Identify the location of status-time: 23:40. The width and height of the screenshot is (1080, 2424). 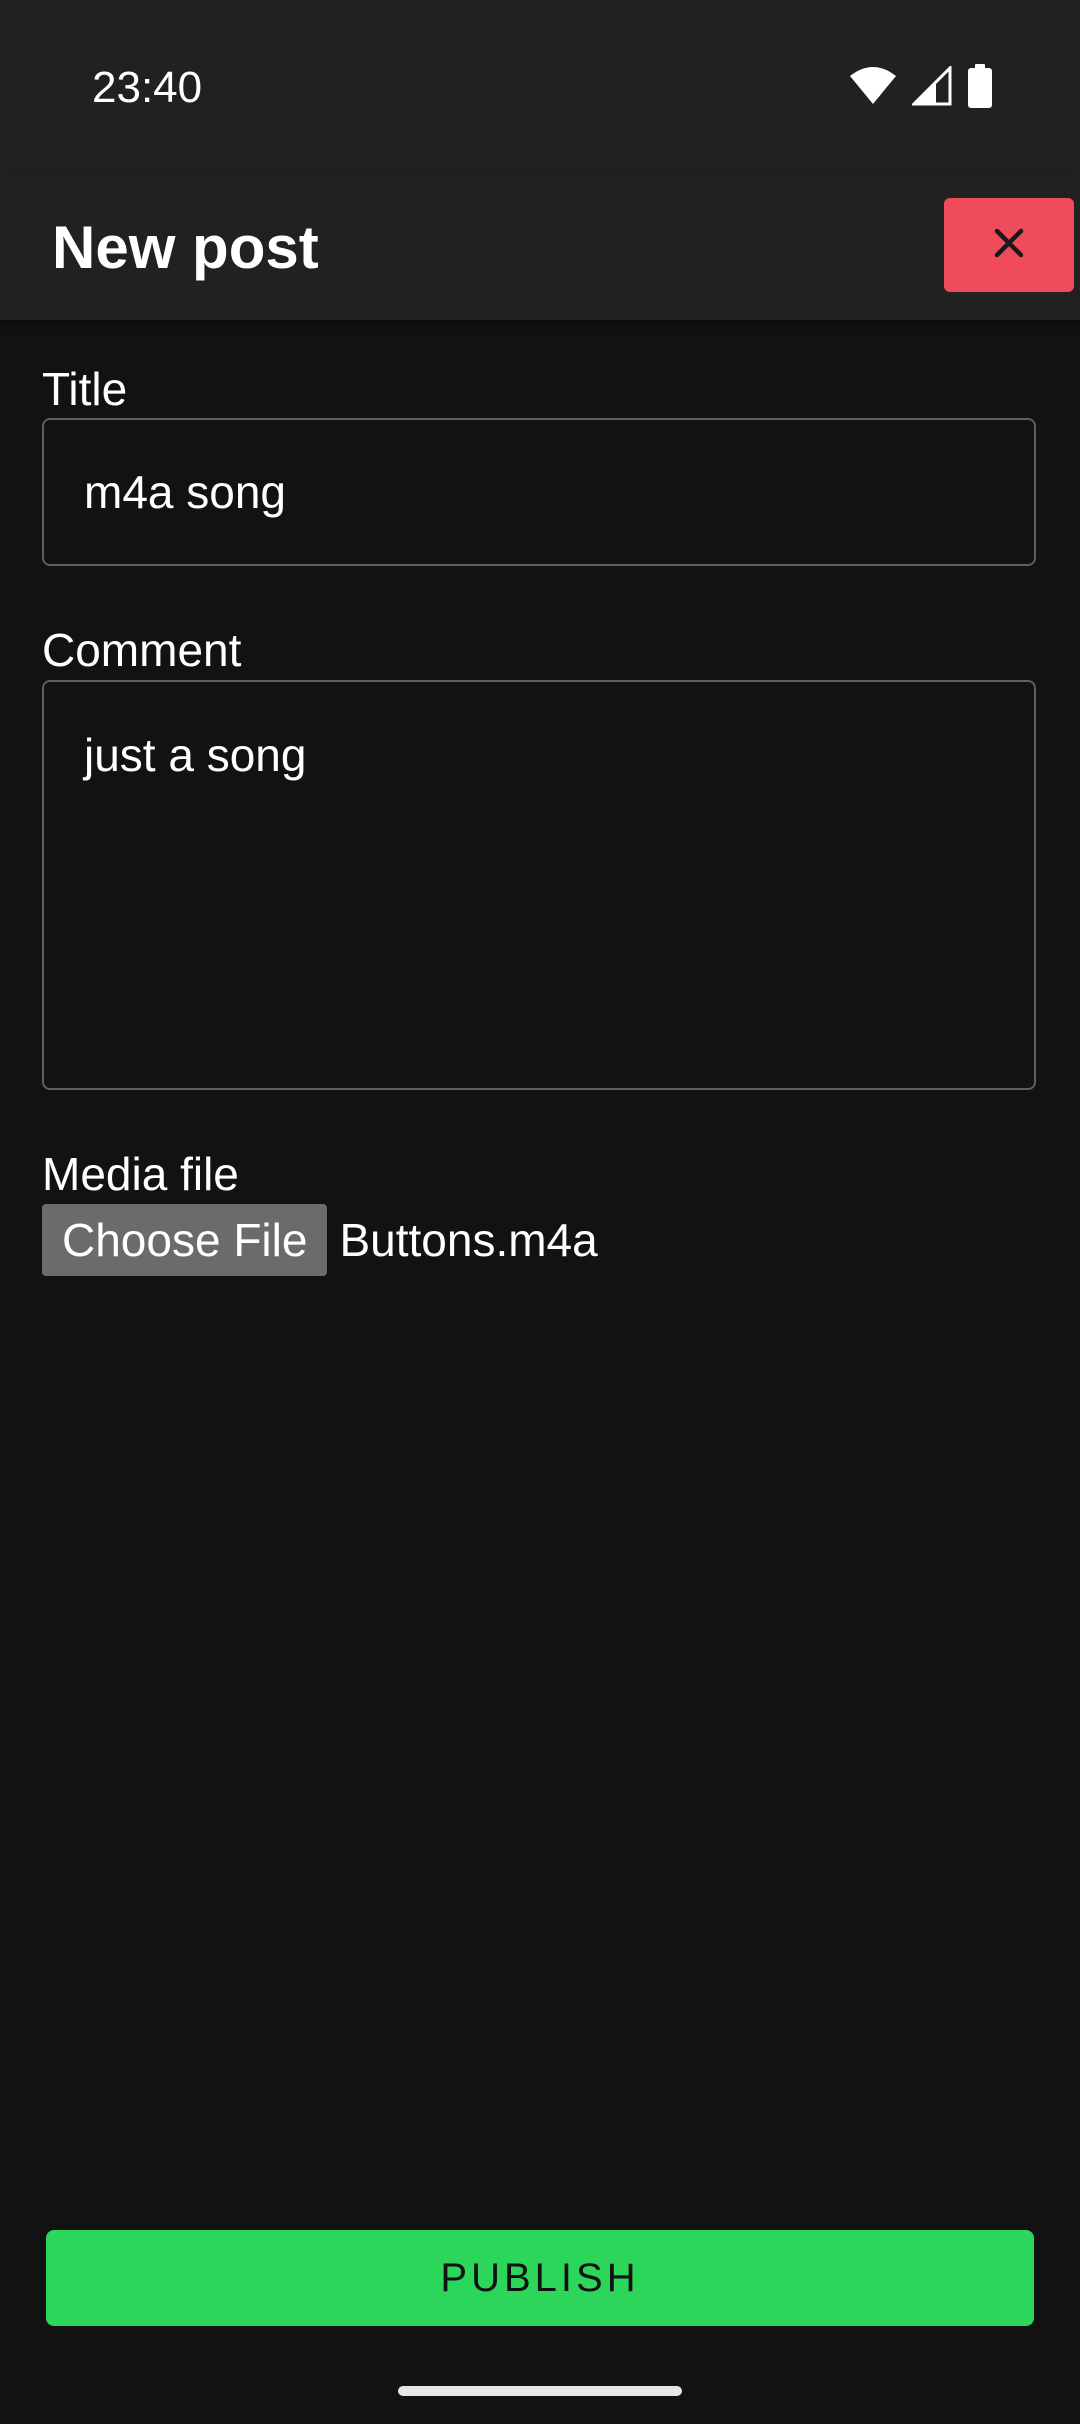
(147, 87).